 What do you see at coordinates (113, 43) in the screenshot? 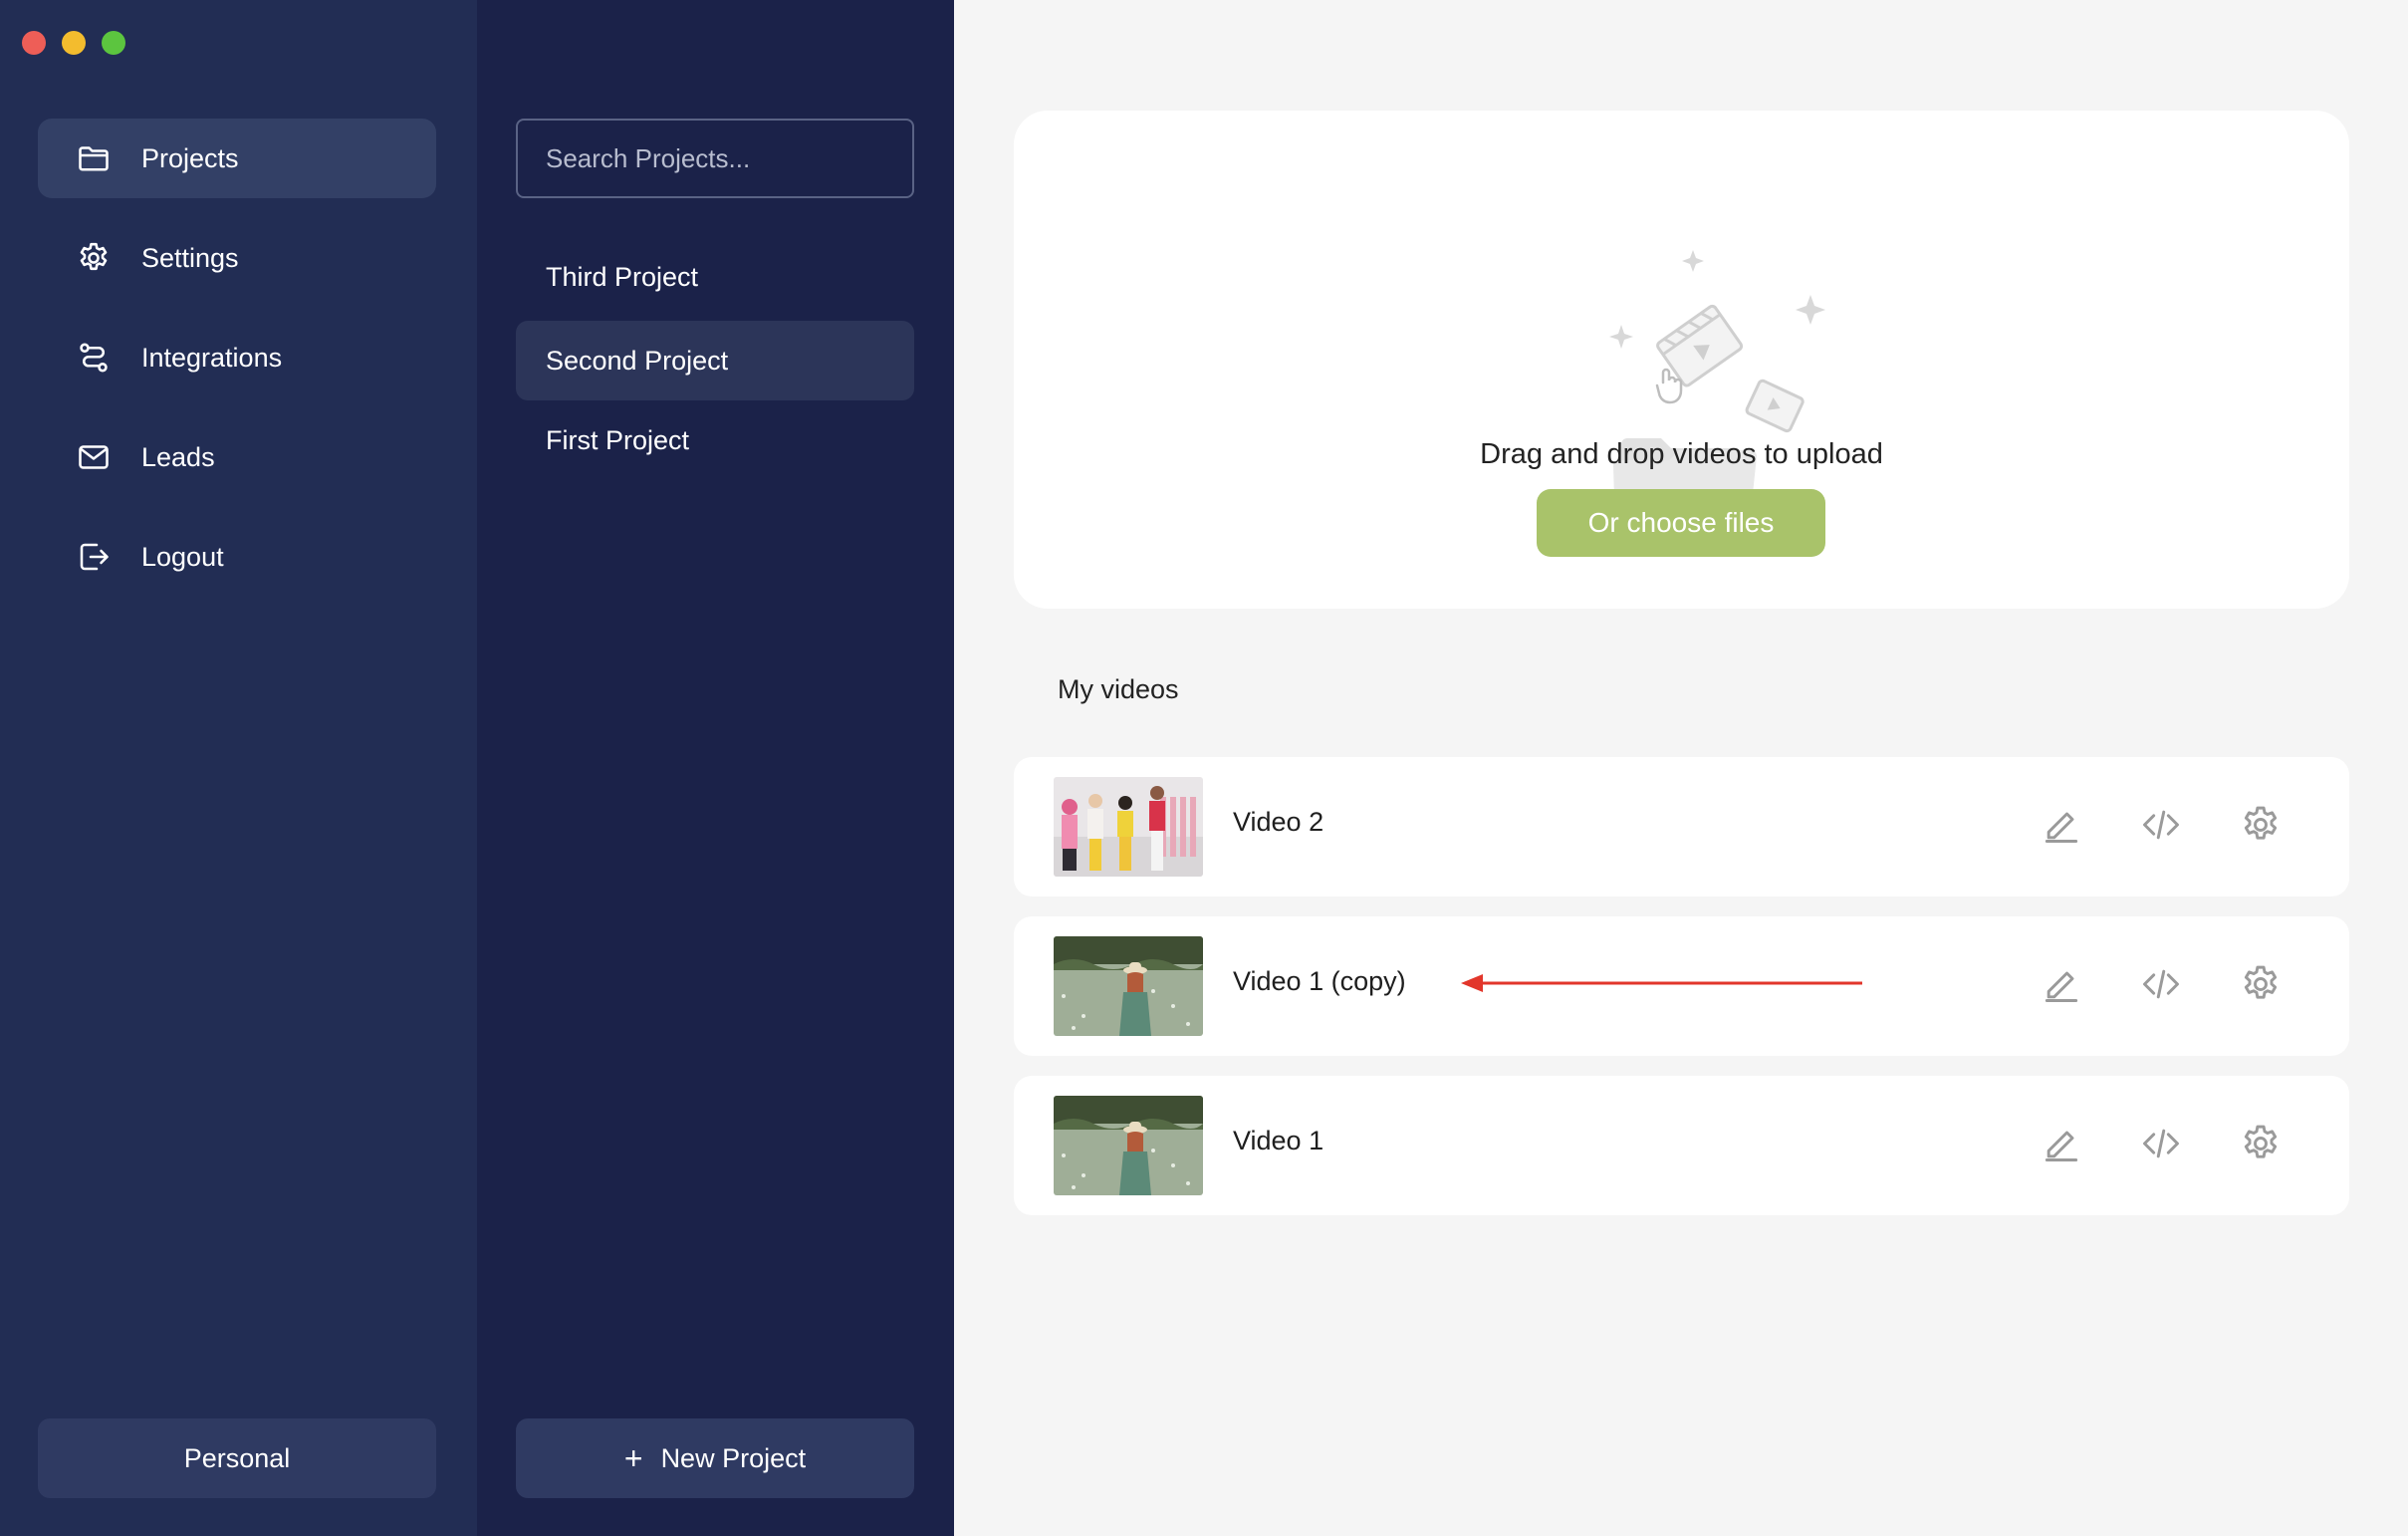
I see `window-zoom-button` at bounding box center [113, 43].